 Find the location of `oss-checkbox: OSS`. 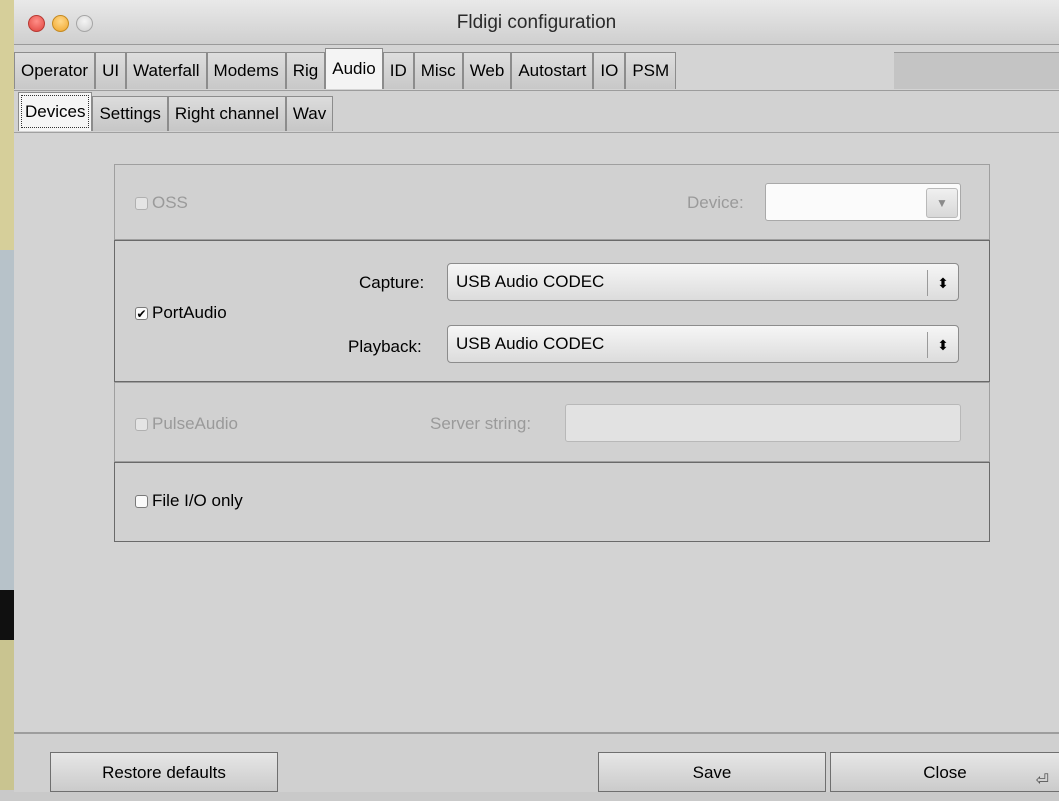

oss-checkbox: OSS is located at coordinates (161, 203).